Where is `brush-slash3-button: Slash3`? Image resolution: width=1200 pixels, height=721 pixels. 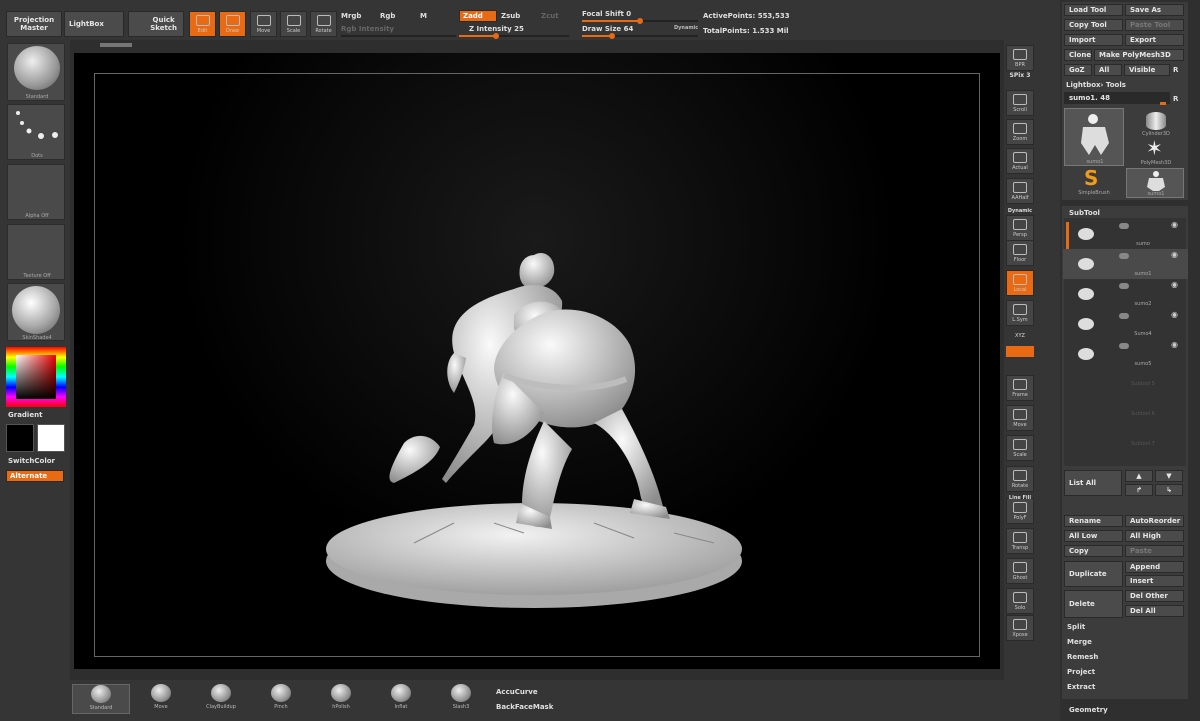
brush-slash3-button: Slash3 is located at coordinates (461, 699).